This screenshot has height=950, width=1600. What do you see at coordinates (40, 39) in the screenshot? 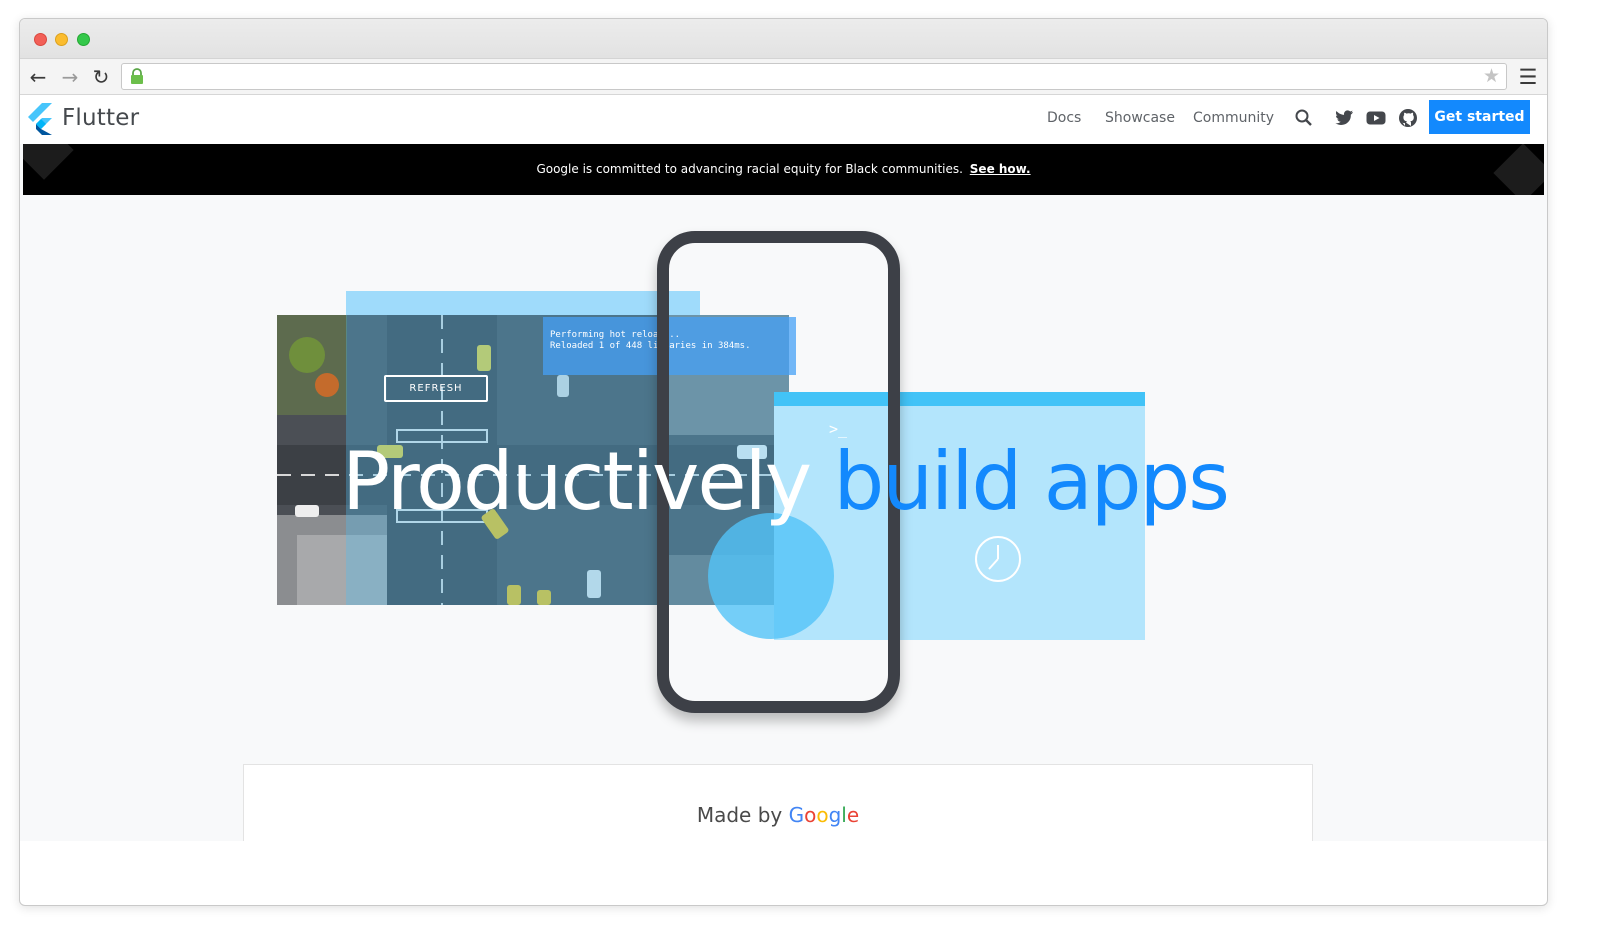
I see `close-window-button` at bounding box center [40, 39].